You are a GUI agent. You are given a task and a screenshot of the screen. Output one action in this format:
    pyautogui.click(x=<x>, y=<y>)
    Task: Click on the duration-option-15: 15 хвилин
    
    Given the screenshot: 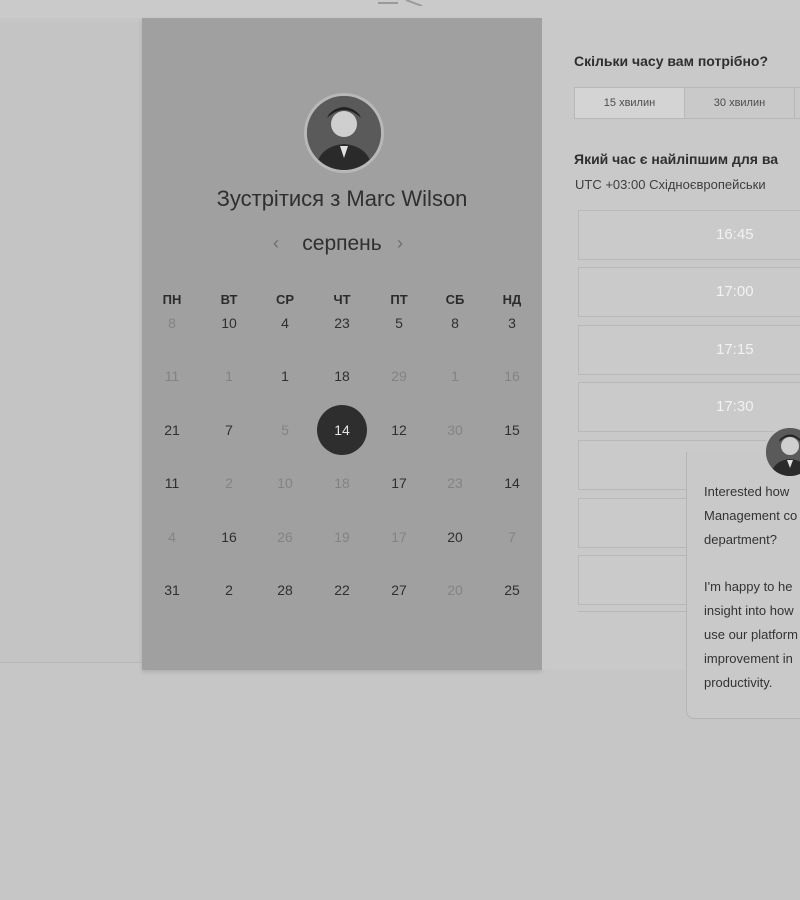 What is the action you would take?
    pyautogui.click(x=630, y=103)
    